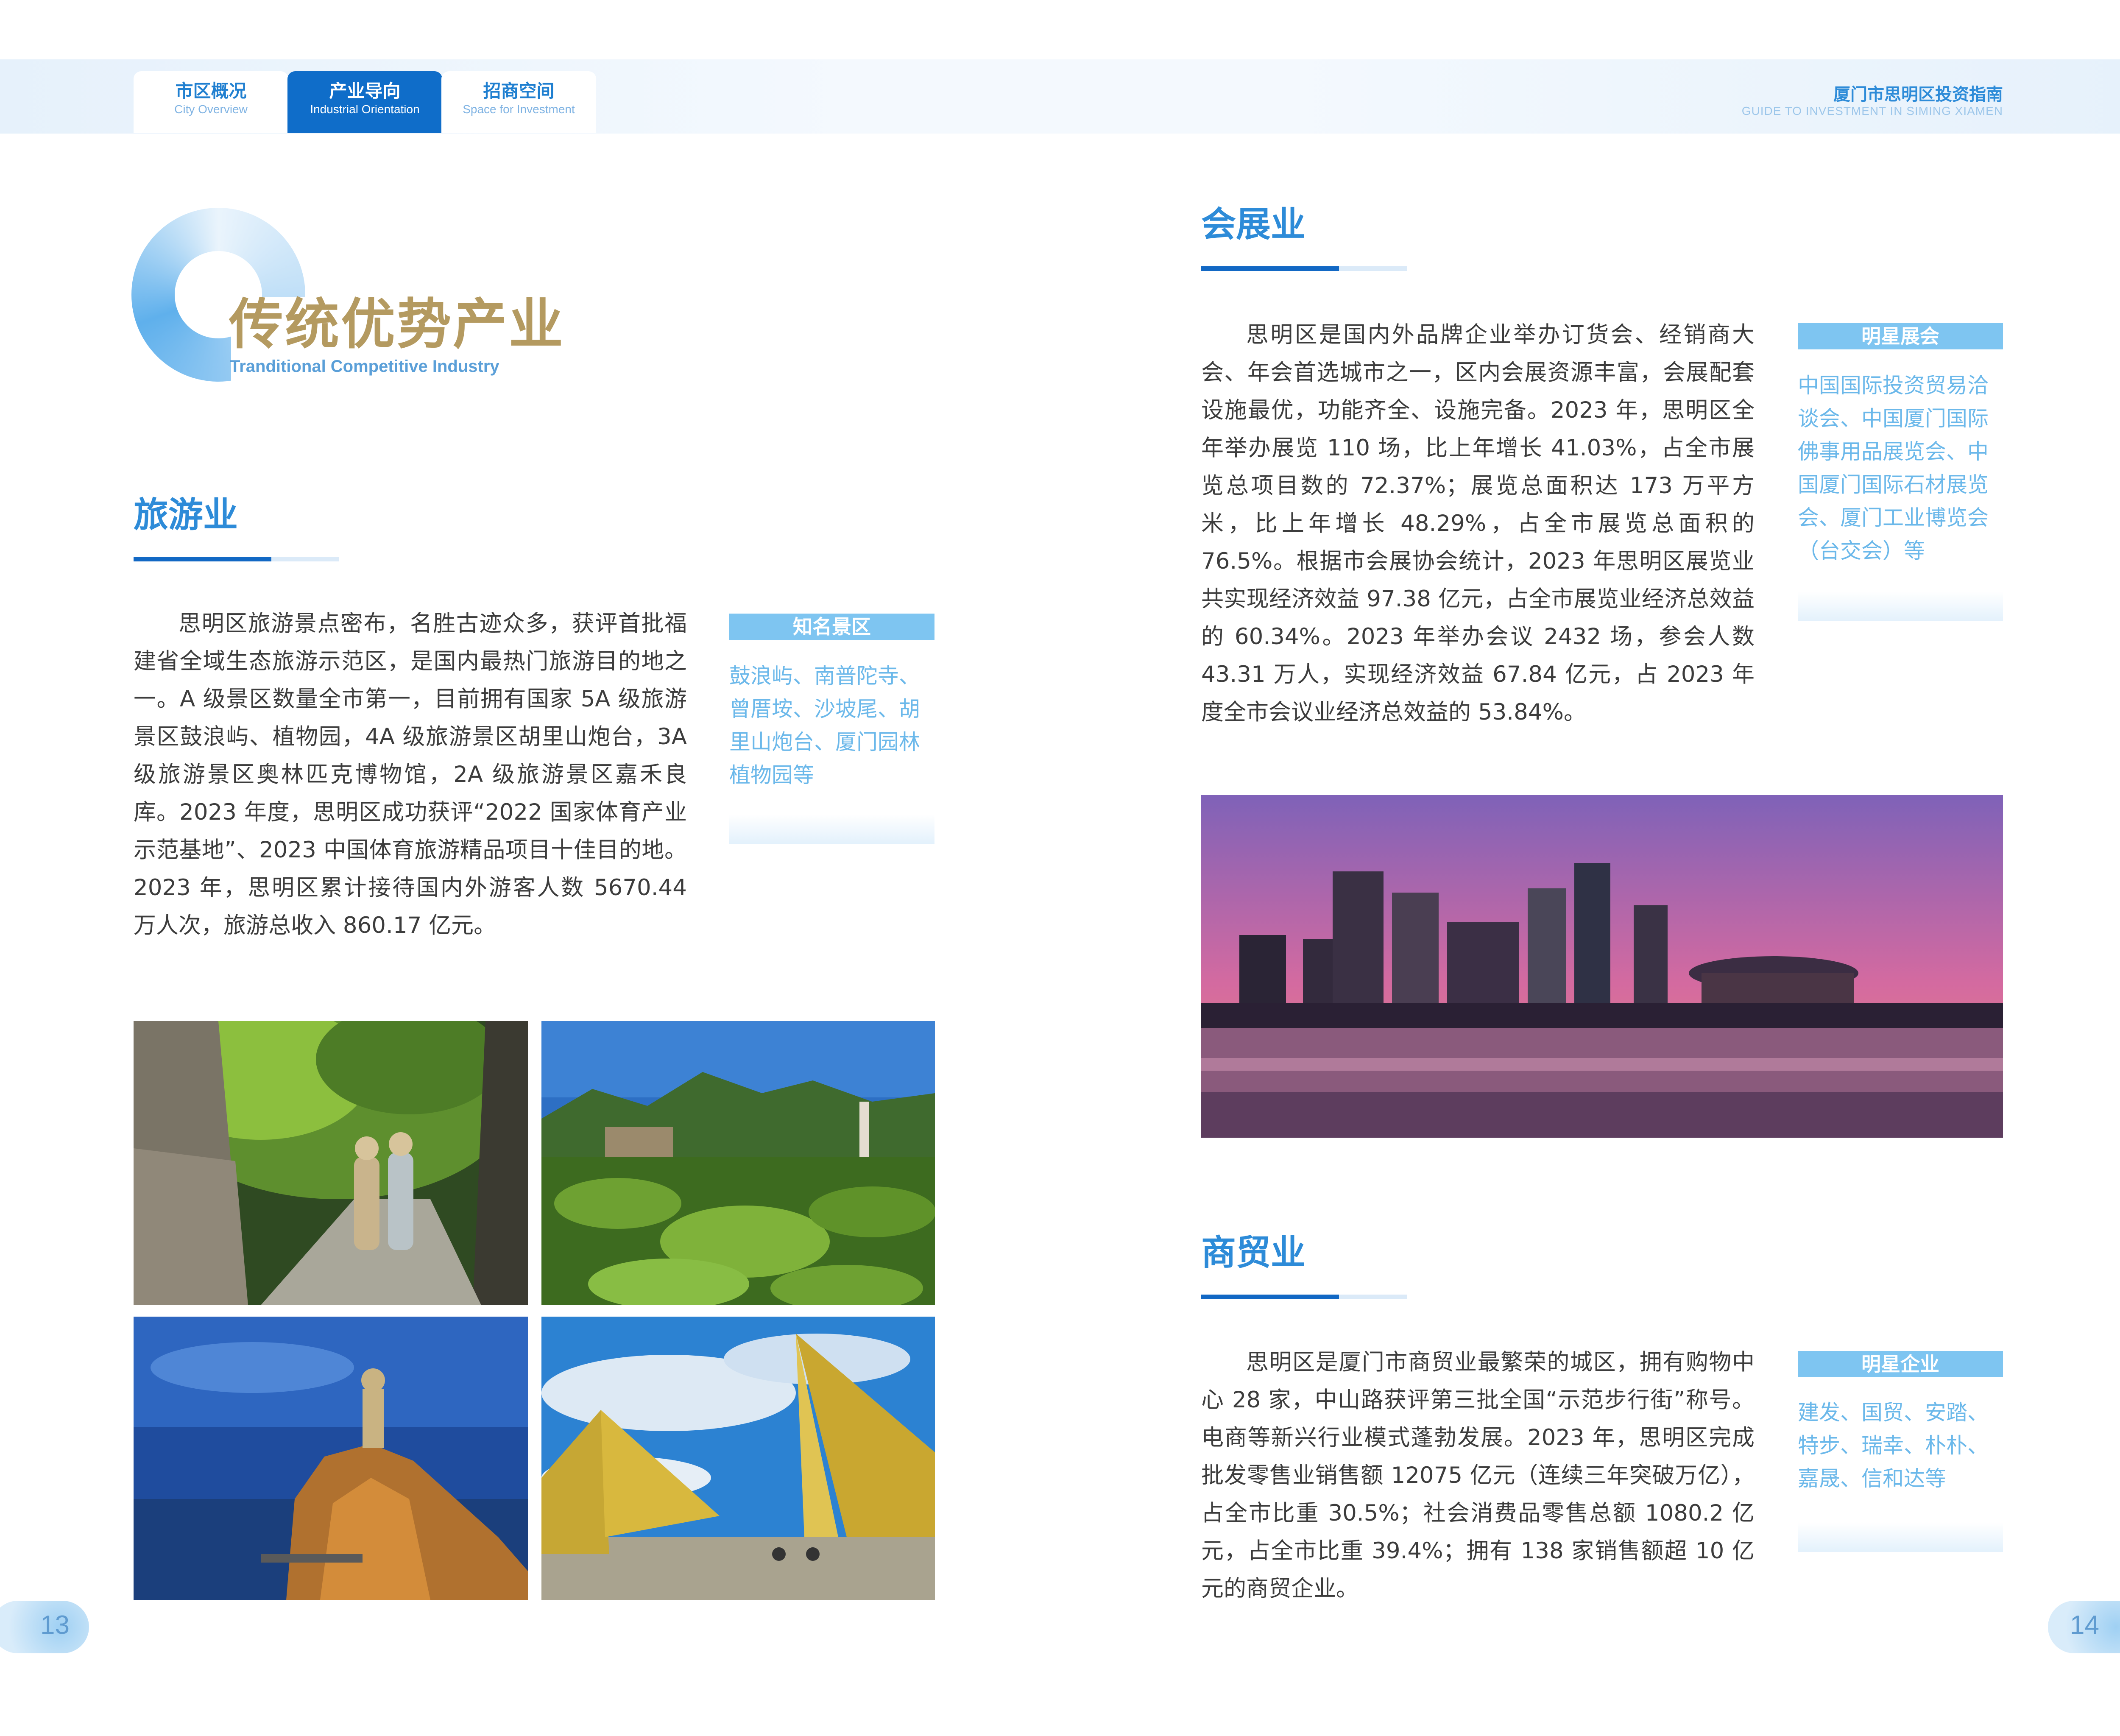 Image resolution: width=2120 pixels, height=1736 pixels. What do you see at coordinates (518, 102) in the screenshot?
I see `tab-space-for-investment: 招商空间 Space for Investment` at bounding box center [518, 102].